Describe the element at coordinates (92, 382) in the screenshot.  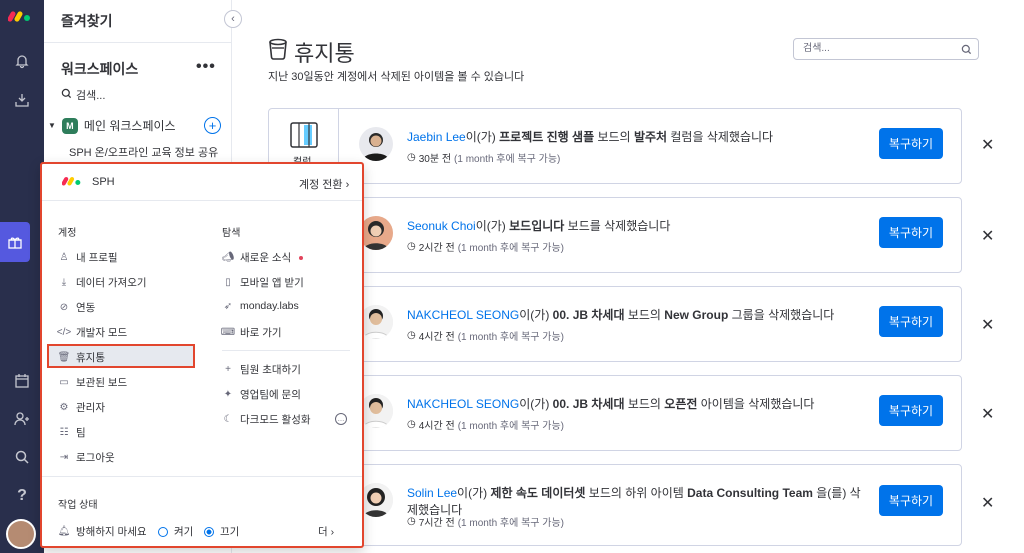
I see `menu-item-archived: ▭ 보관된 보드` at that location.